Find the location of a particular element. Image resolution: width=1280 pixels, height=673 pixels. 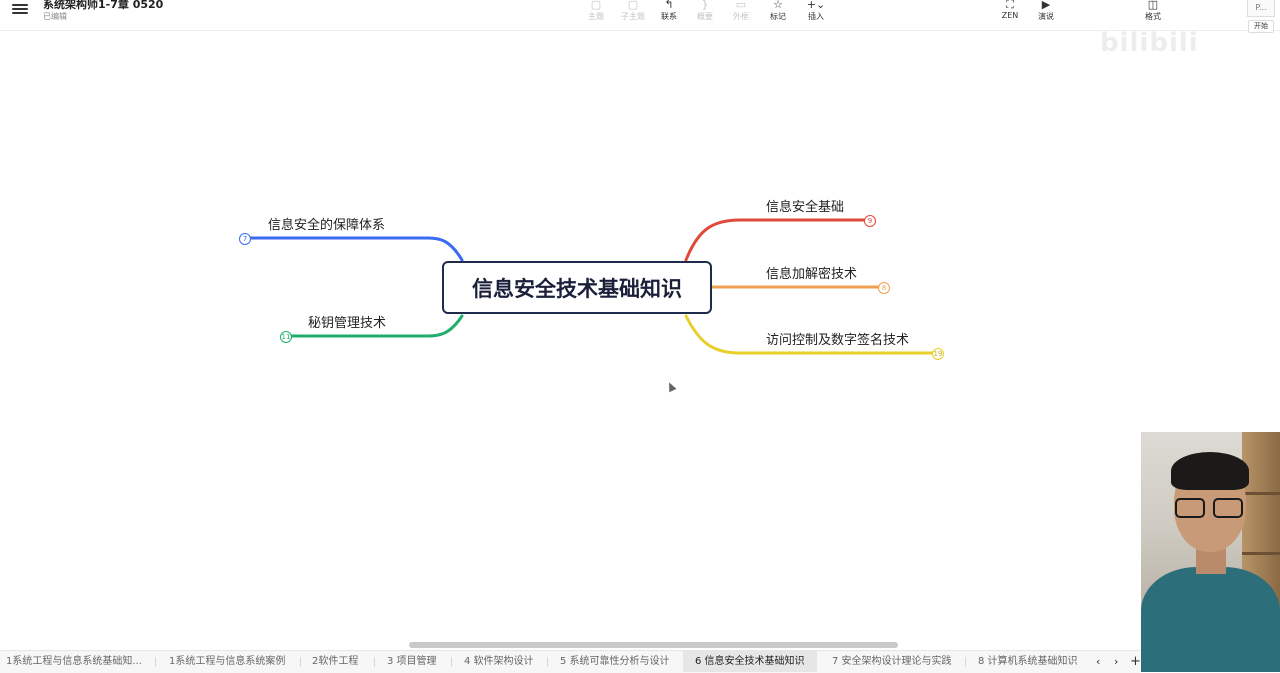

sheet-tab: 2软件工程 is located at coordinates (335, 661).